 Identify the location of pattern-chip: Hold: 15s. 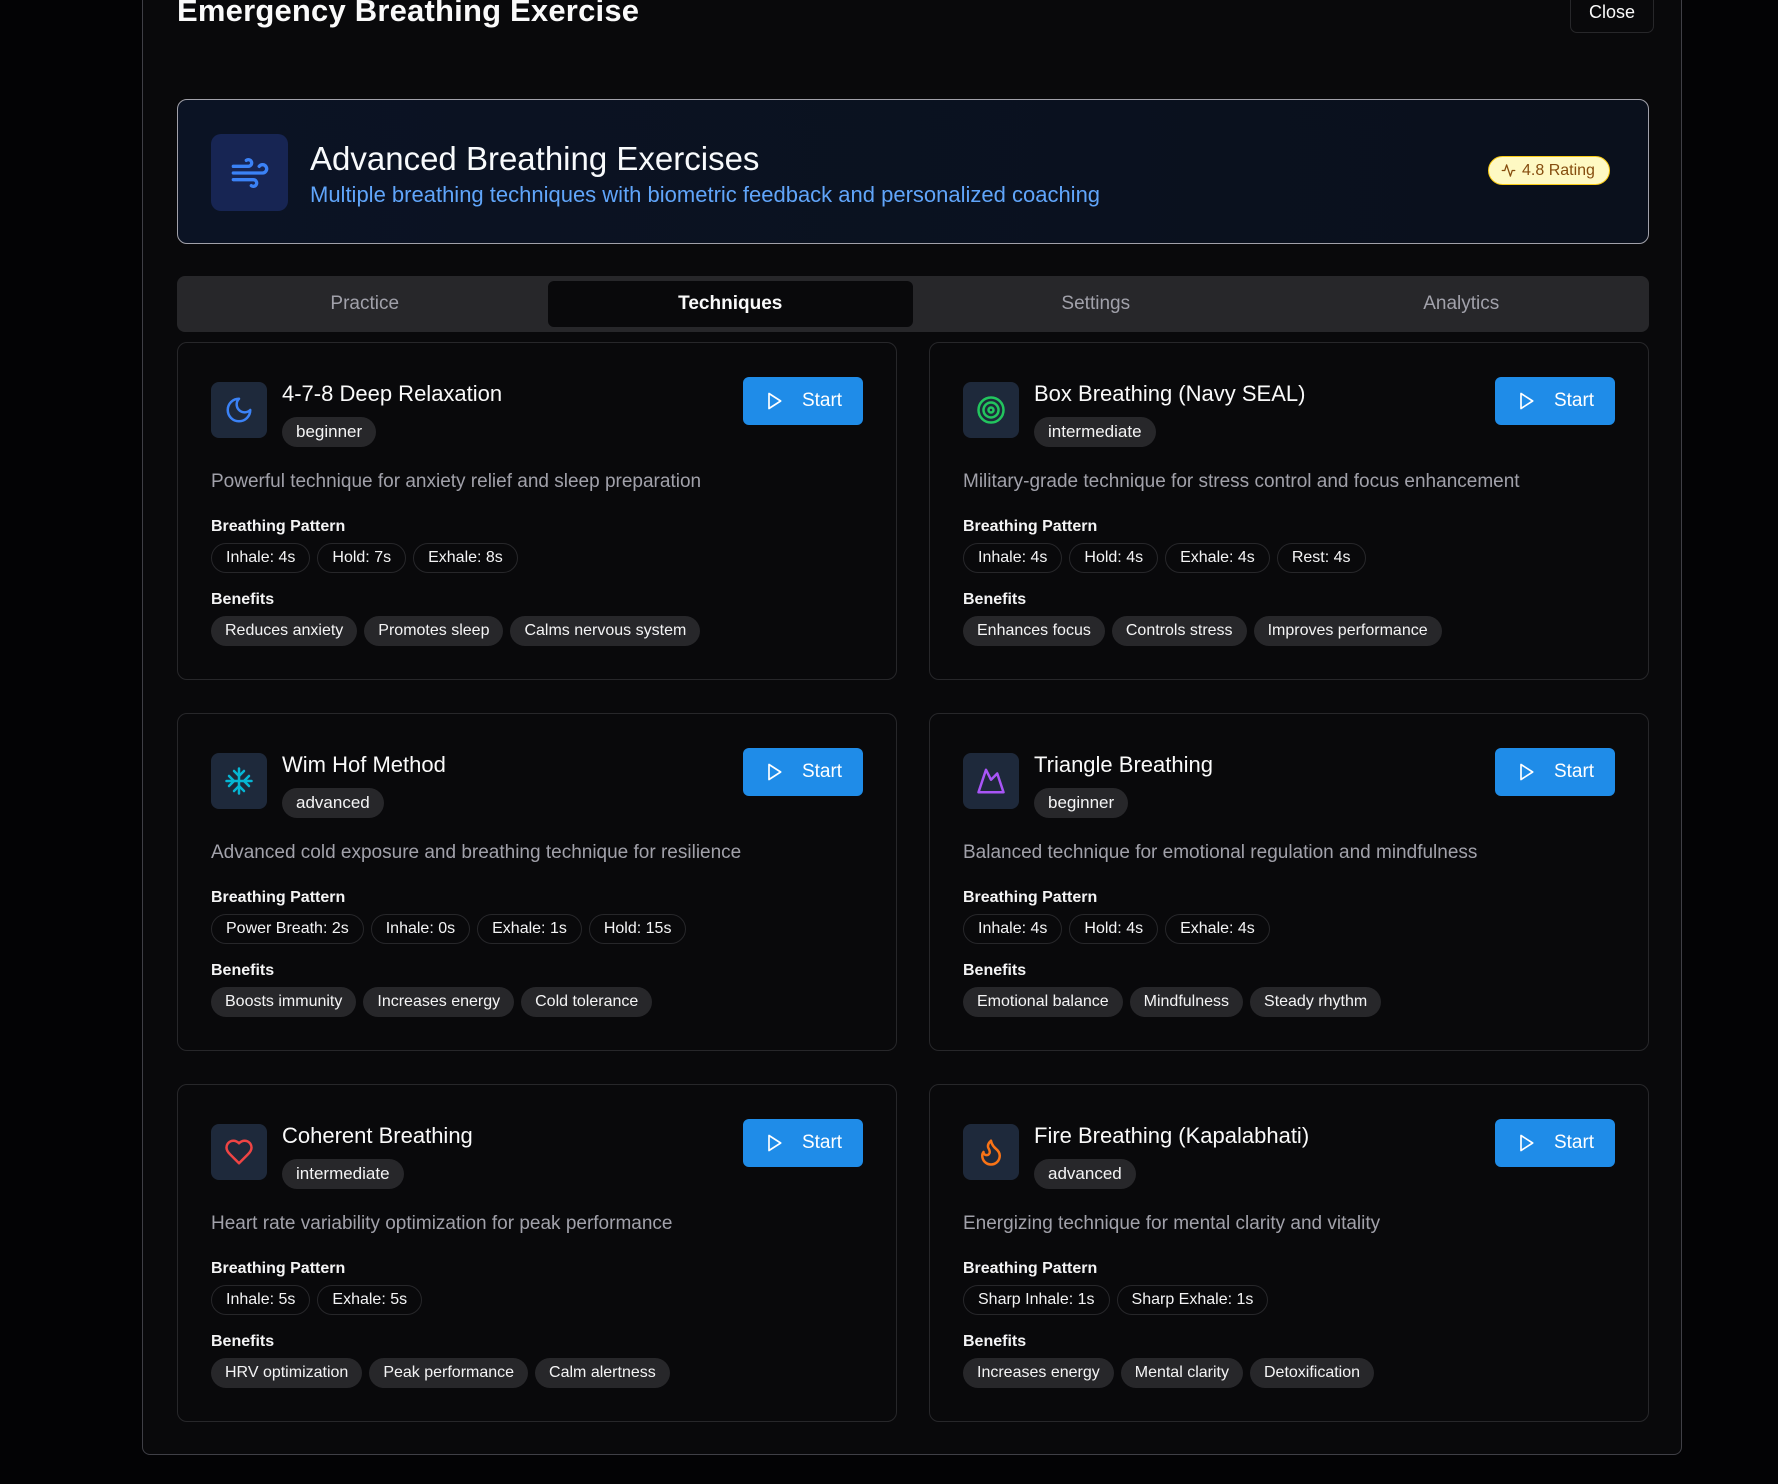
(637, 929).